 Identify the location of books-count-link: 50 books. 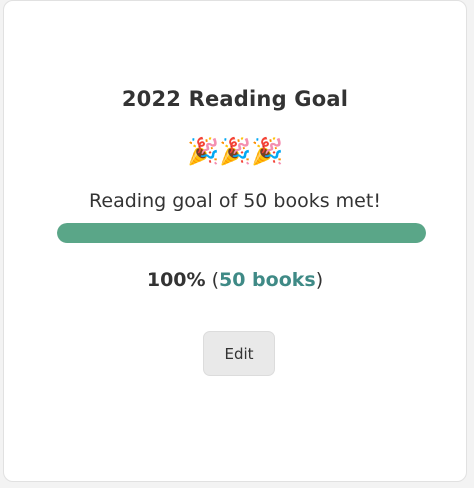
(267, 280).